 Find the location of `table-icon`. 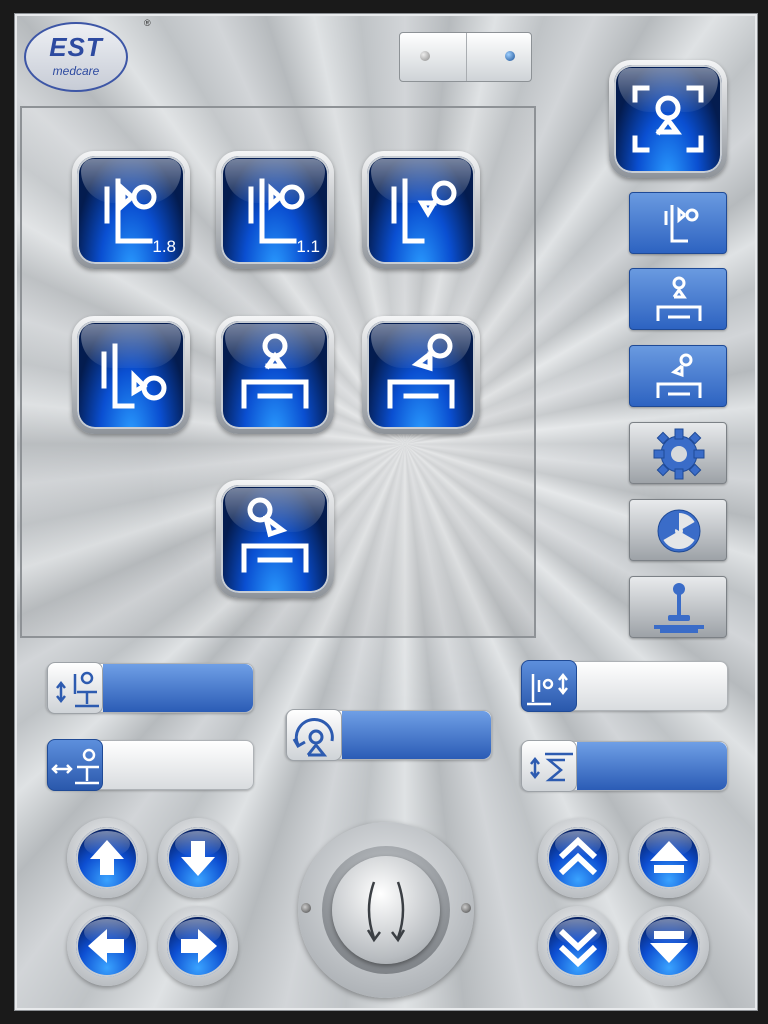

table-icon is located at coordinates (679, 298).